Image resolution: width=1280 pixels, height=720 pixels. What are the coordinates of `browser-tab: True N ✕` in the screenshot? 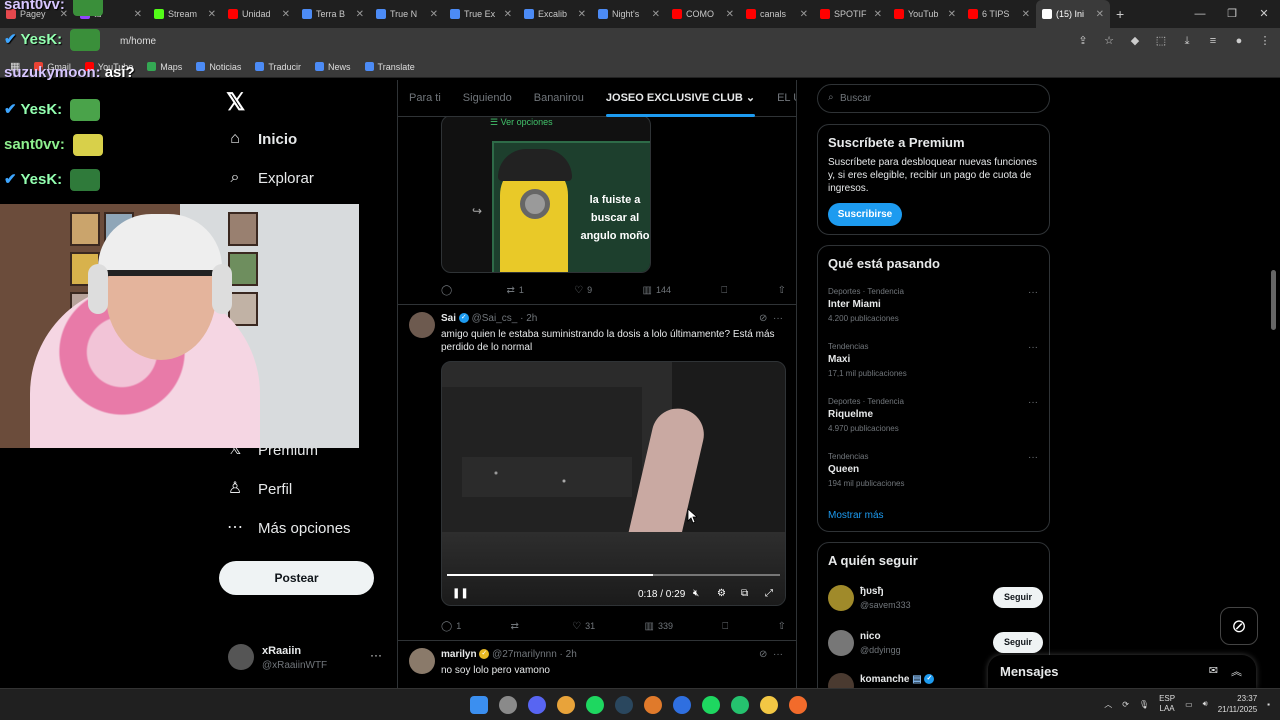 It's located at (407, 14).